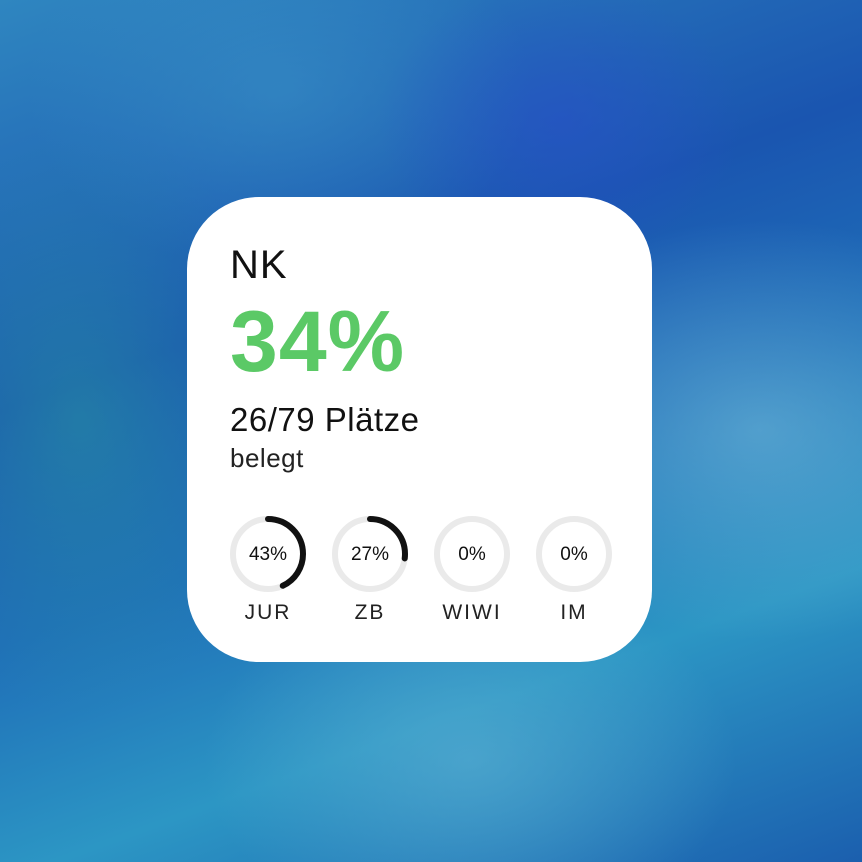  Describe the element at coordinates (268, 612) in the screenshot. I see `section-label: JUR` at that location.